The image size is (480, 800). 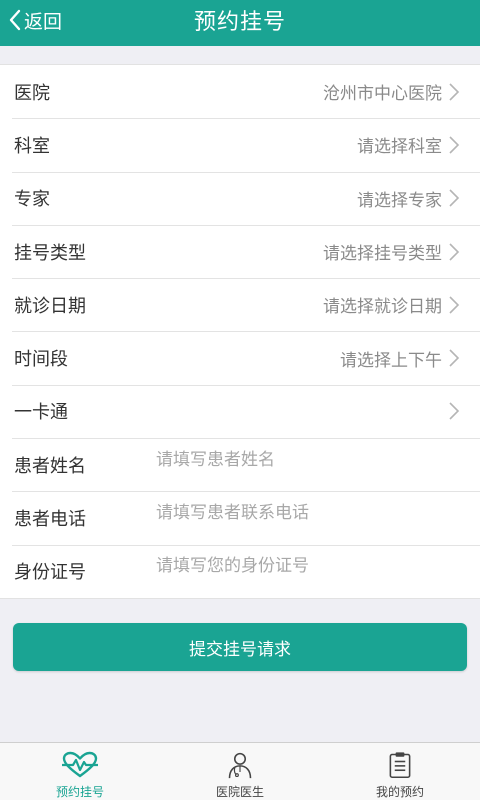 I want to click on hospital-value: 沧州市中心医院, so click(x=382, y=94).